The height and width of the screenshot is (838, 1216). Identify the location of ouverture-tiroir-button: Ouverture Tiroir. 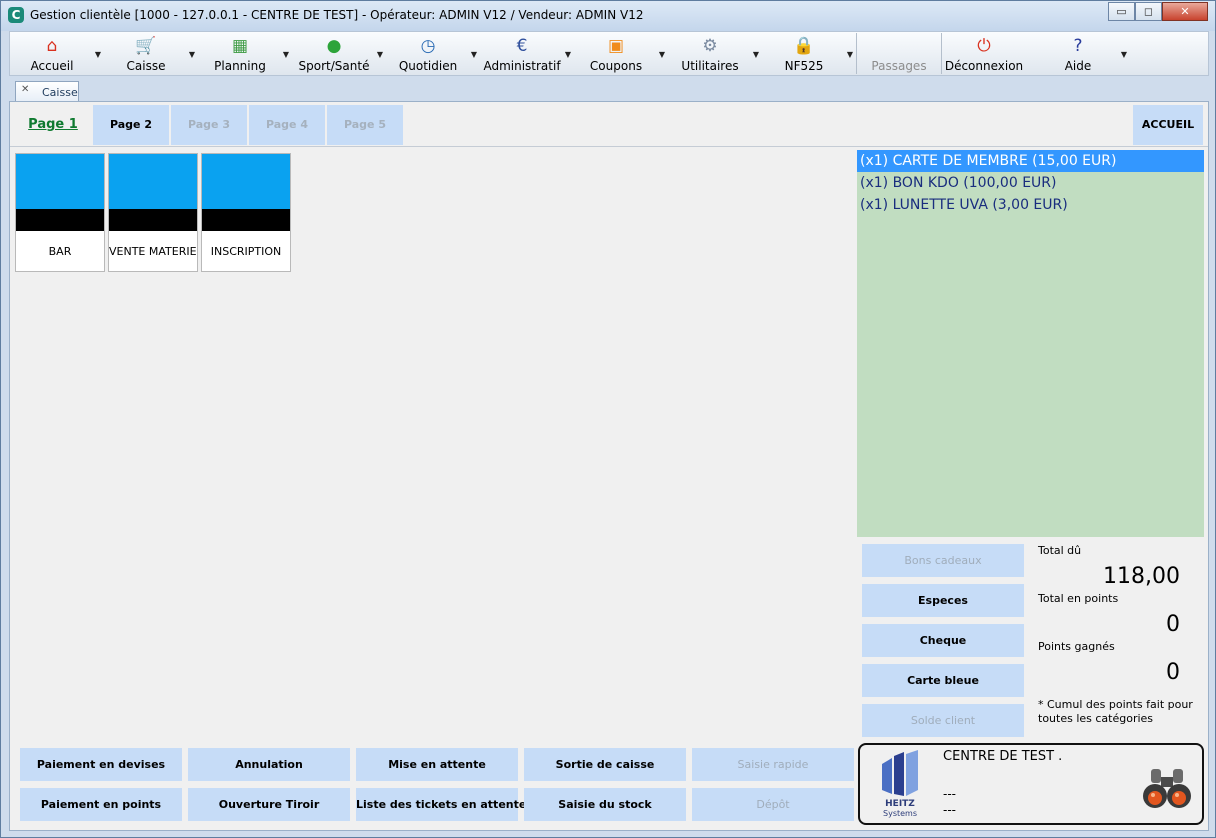
(269, 804).